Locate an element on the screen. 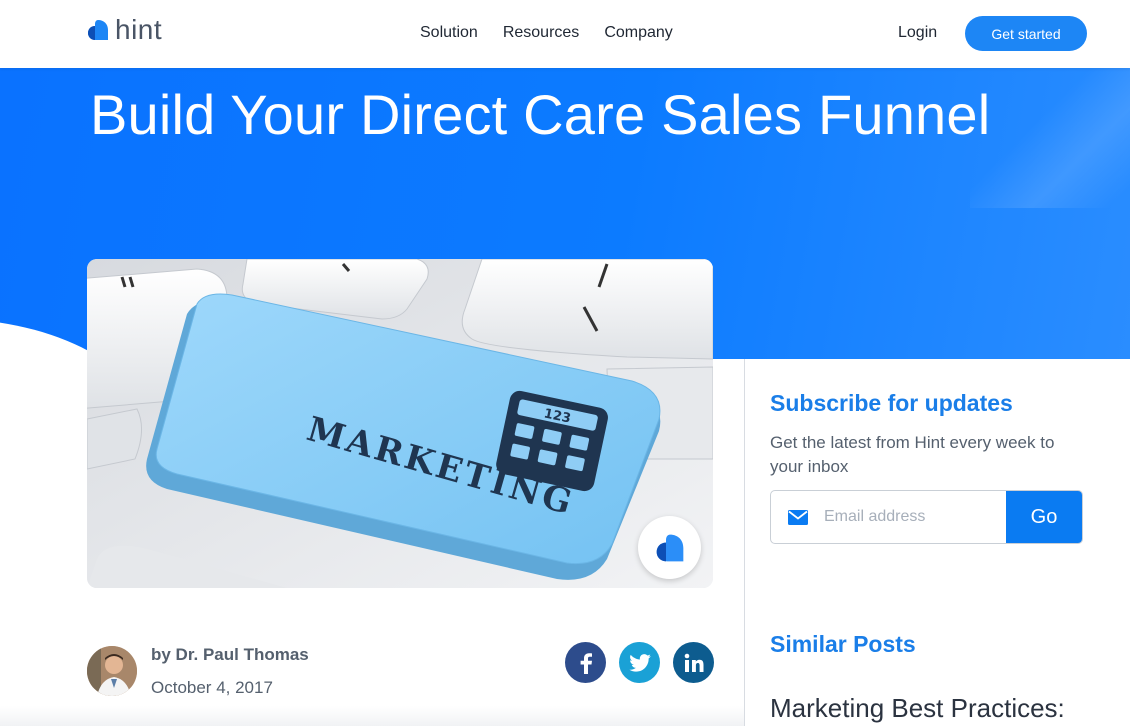  author-byline: by Dr. Paul Thomas is located at coordinates (230, 655).